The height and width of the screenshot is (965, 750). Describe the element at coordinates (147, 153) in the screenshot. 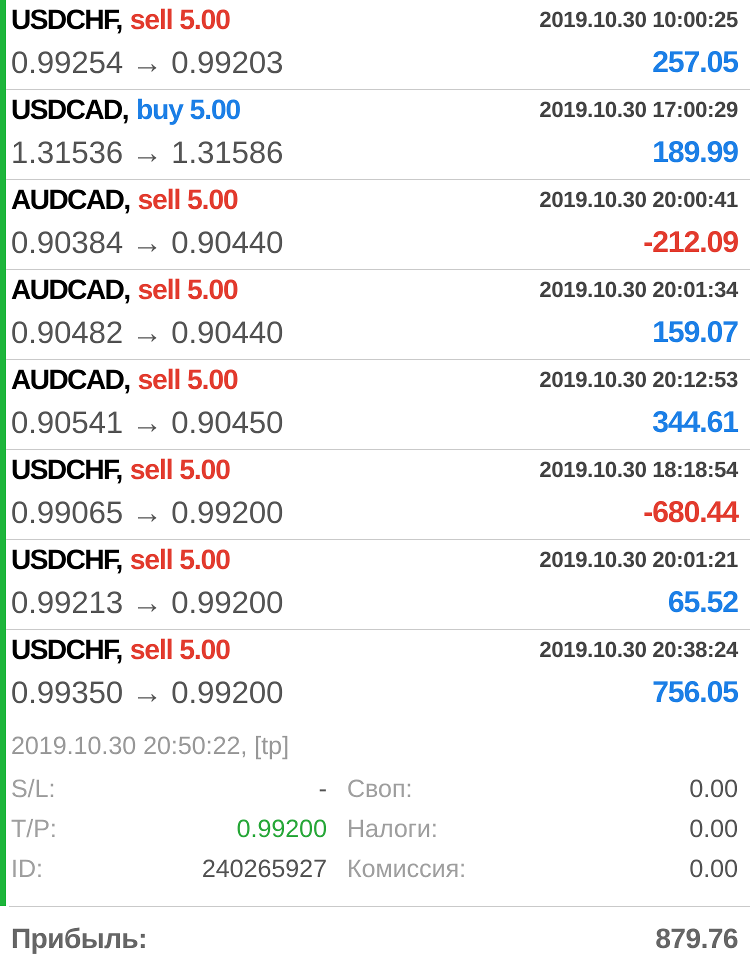

I see `price-range-label: 1.31536 → 1.31586` at that location.